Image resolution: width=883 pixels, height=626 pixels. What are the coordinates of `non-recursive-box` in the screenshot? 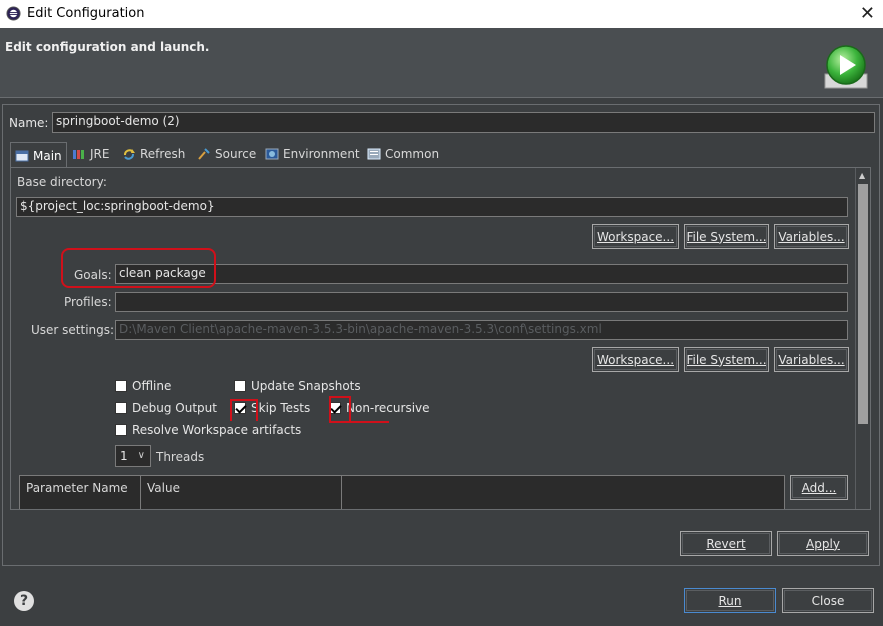 It's located at (335, 408).